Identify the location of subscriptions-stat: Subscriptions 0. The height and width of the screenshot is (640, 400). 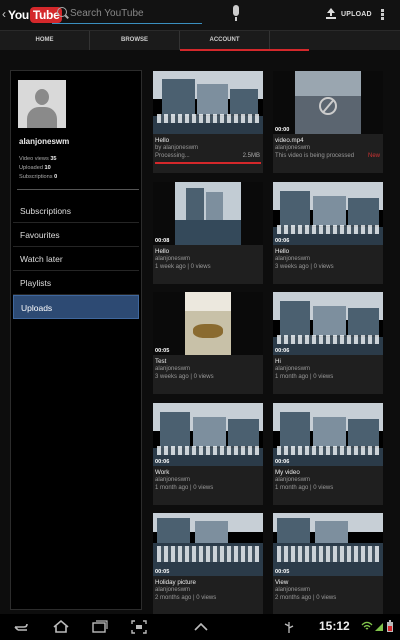
(38, 177).